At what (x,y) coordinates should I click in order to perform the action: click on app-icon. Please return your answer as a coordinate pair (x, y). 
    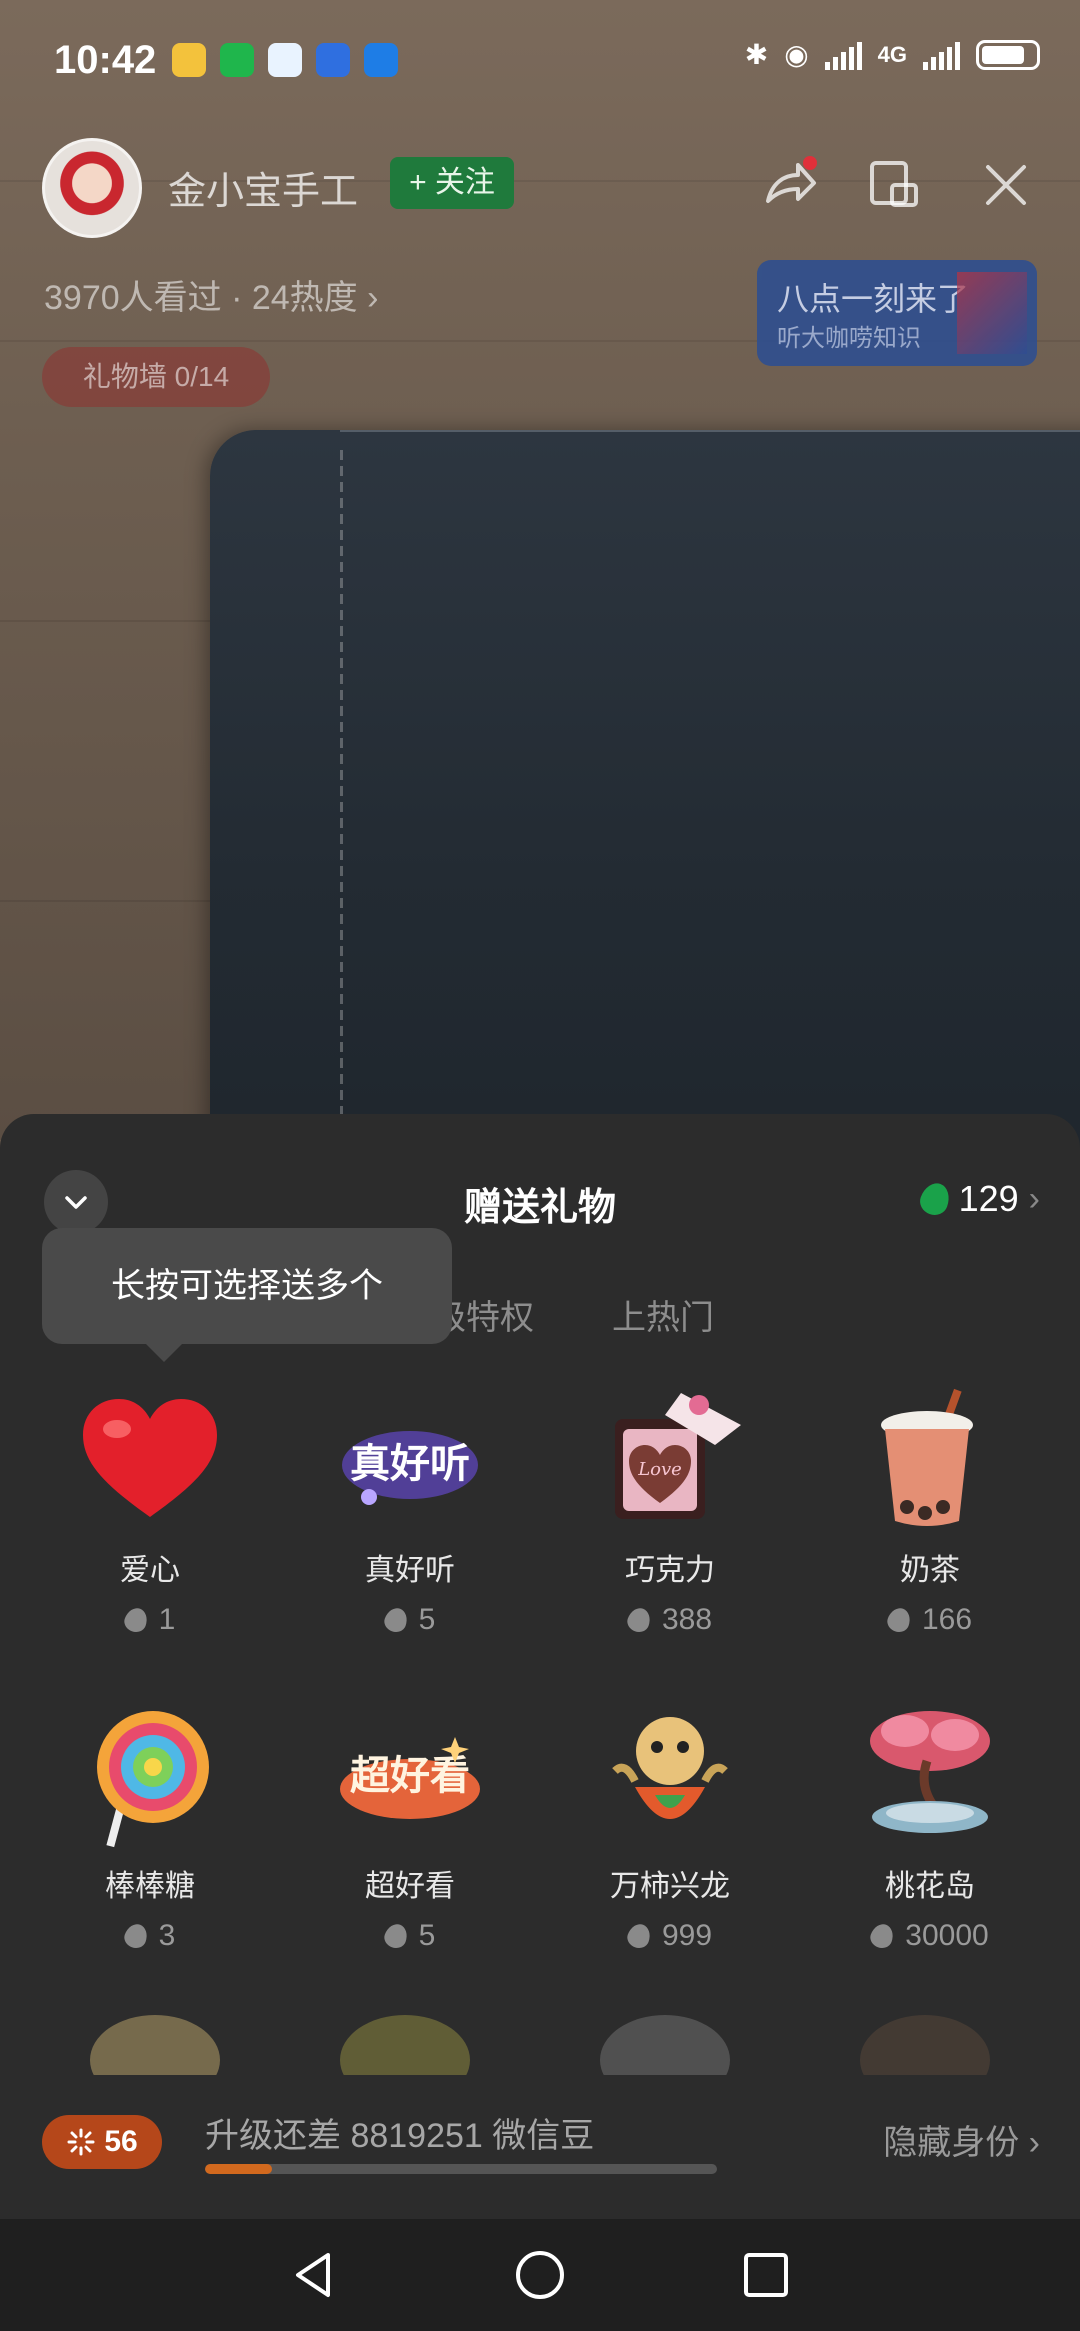
    Looking at the image, I should click on (381, 60).